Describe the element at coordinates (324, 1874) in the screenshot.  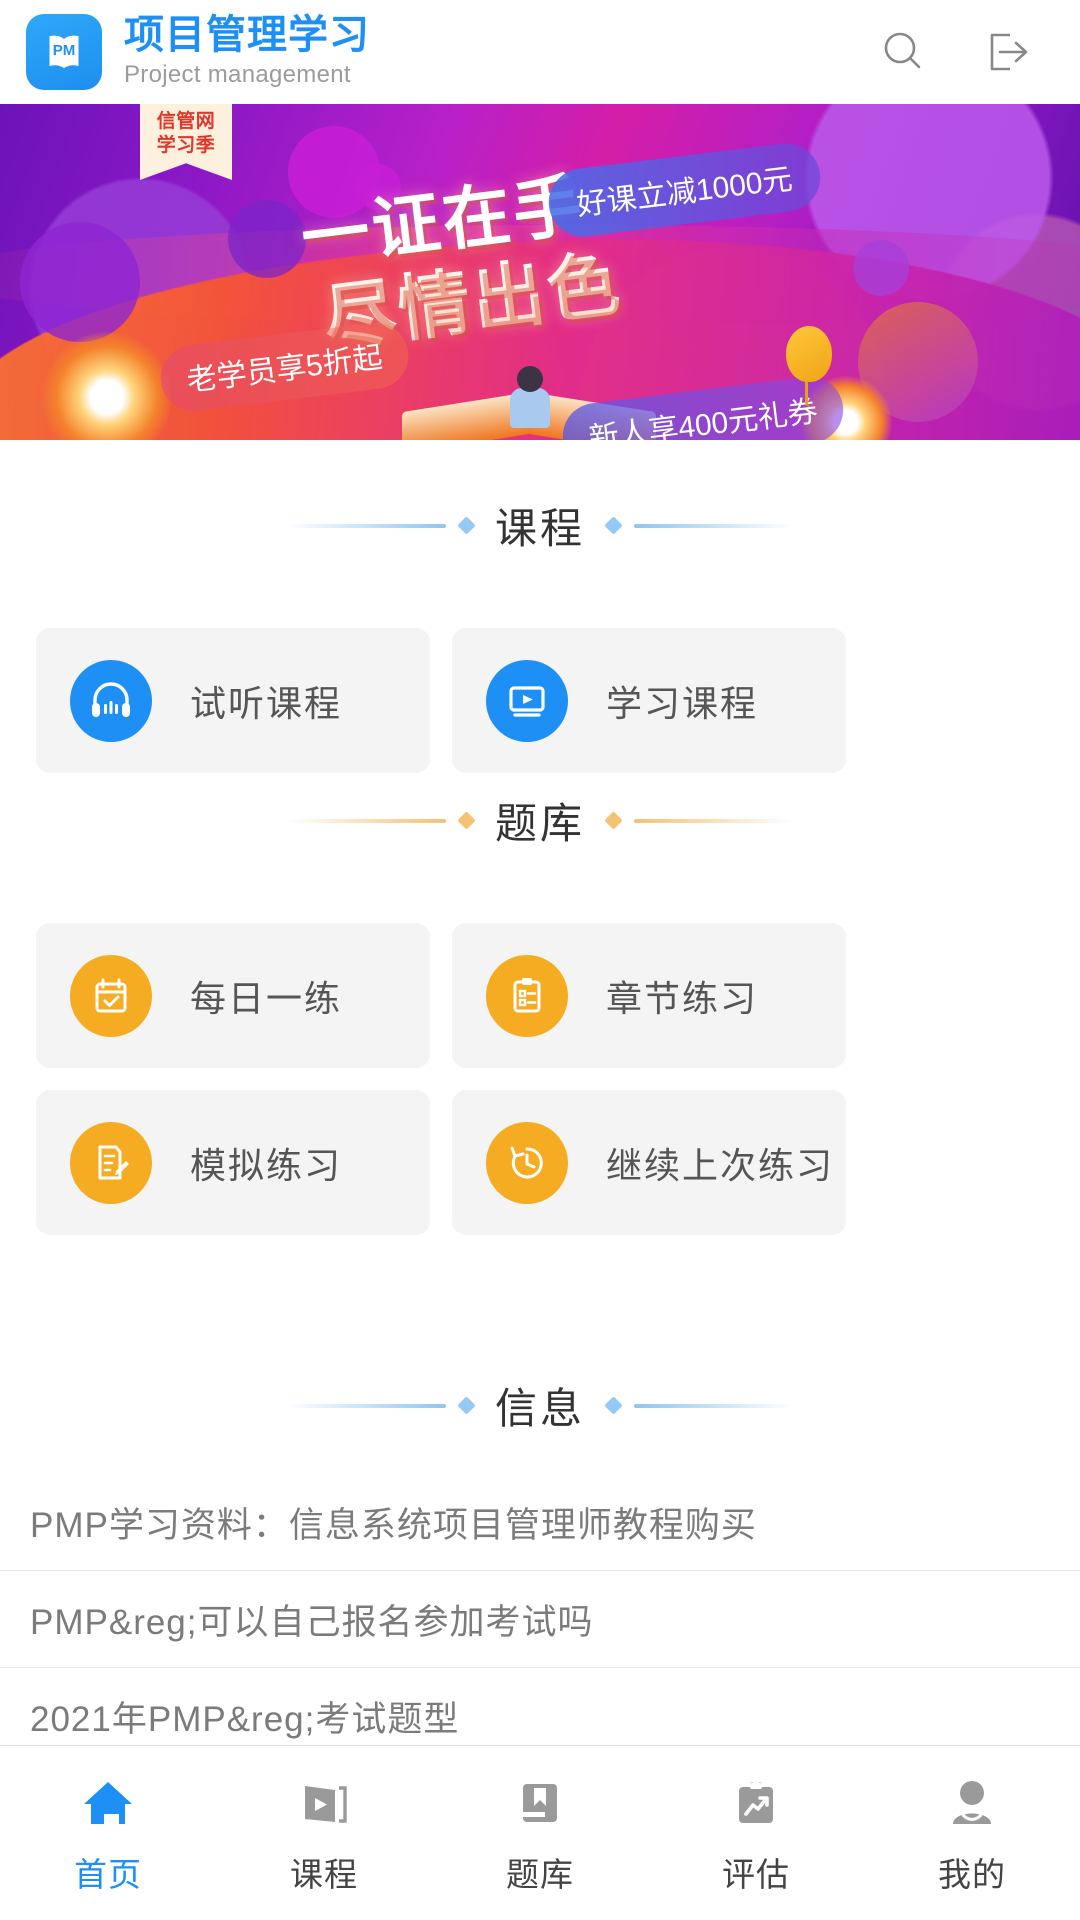
I see `tab-label: 课程` at that location.